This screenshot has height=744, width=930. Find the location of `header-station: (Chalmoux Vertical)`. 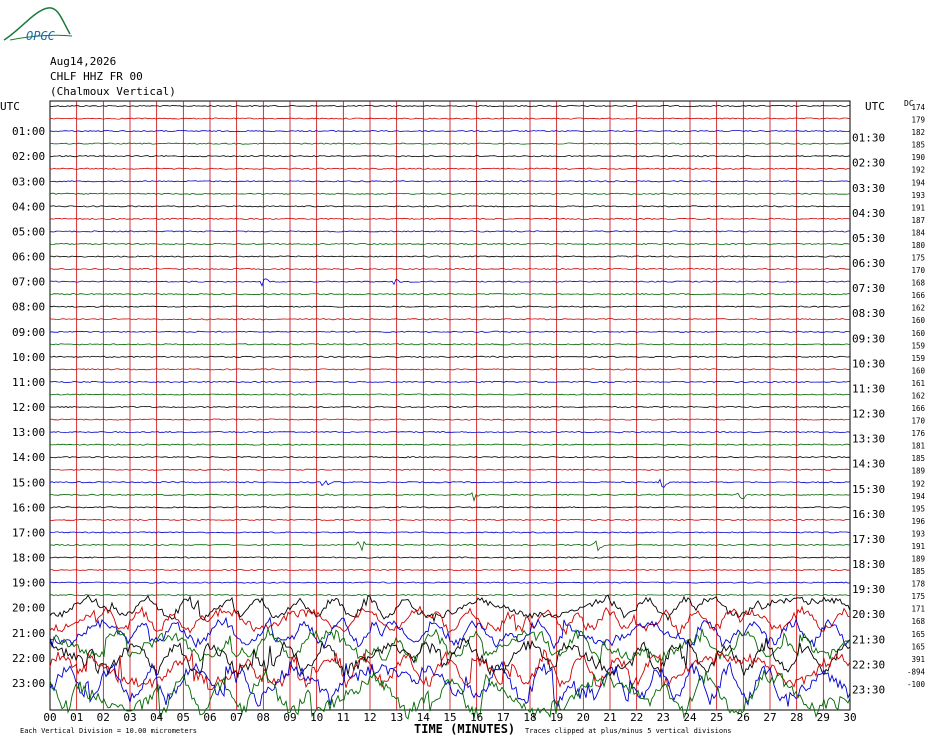

header-station: (Chalmoux Vertical) is located at coordinates (113, 91).